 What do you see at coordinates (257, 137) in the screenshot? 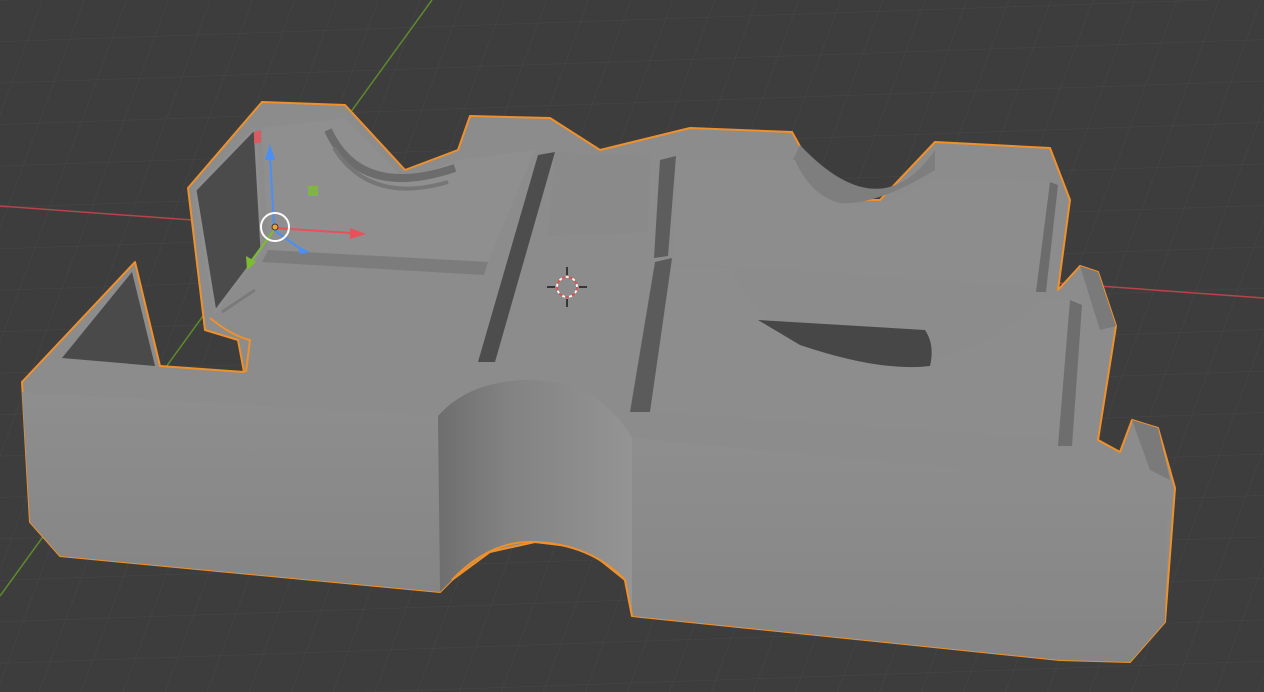
I see `gizmo-yz-plane-handle` at bounding box center [257, 137].